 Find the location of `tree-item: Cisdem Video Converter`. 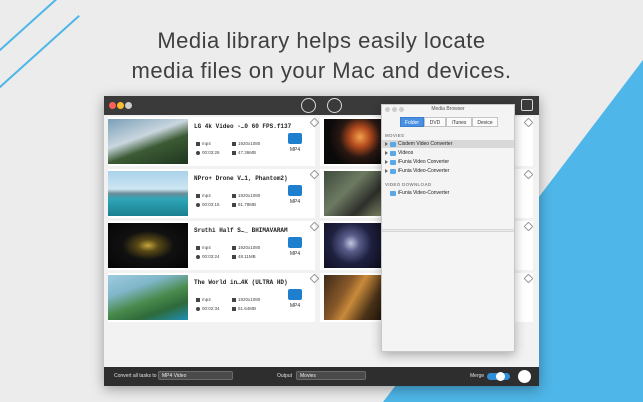

tree-item: Cisdem Video Converter is located at coordinates (448, 144).